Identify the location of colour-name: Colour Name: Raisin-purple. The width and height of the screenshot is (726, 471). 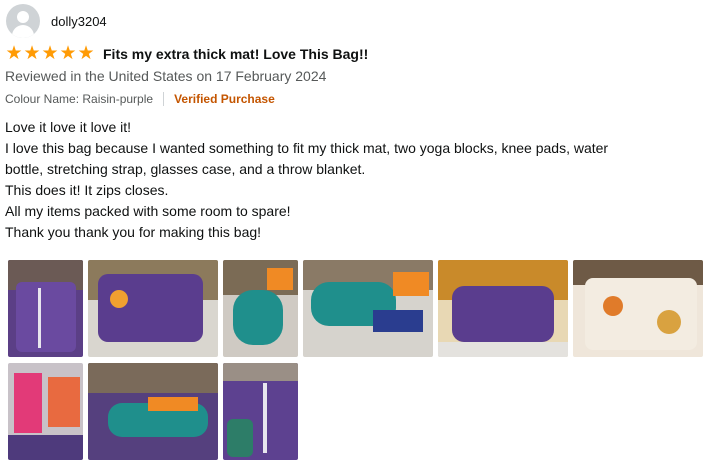
(79, 99).